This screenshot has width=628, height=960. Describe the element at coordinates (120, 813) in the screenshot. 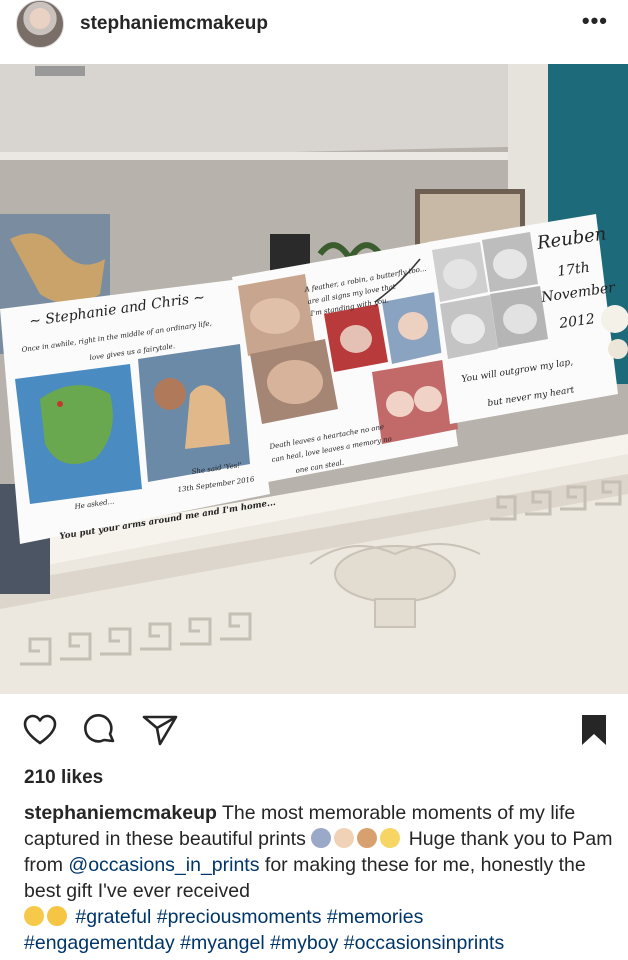

I see `caption-username: stephaniemcmakeup` at that location.